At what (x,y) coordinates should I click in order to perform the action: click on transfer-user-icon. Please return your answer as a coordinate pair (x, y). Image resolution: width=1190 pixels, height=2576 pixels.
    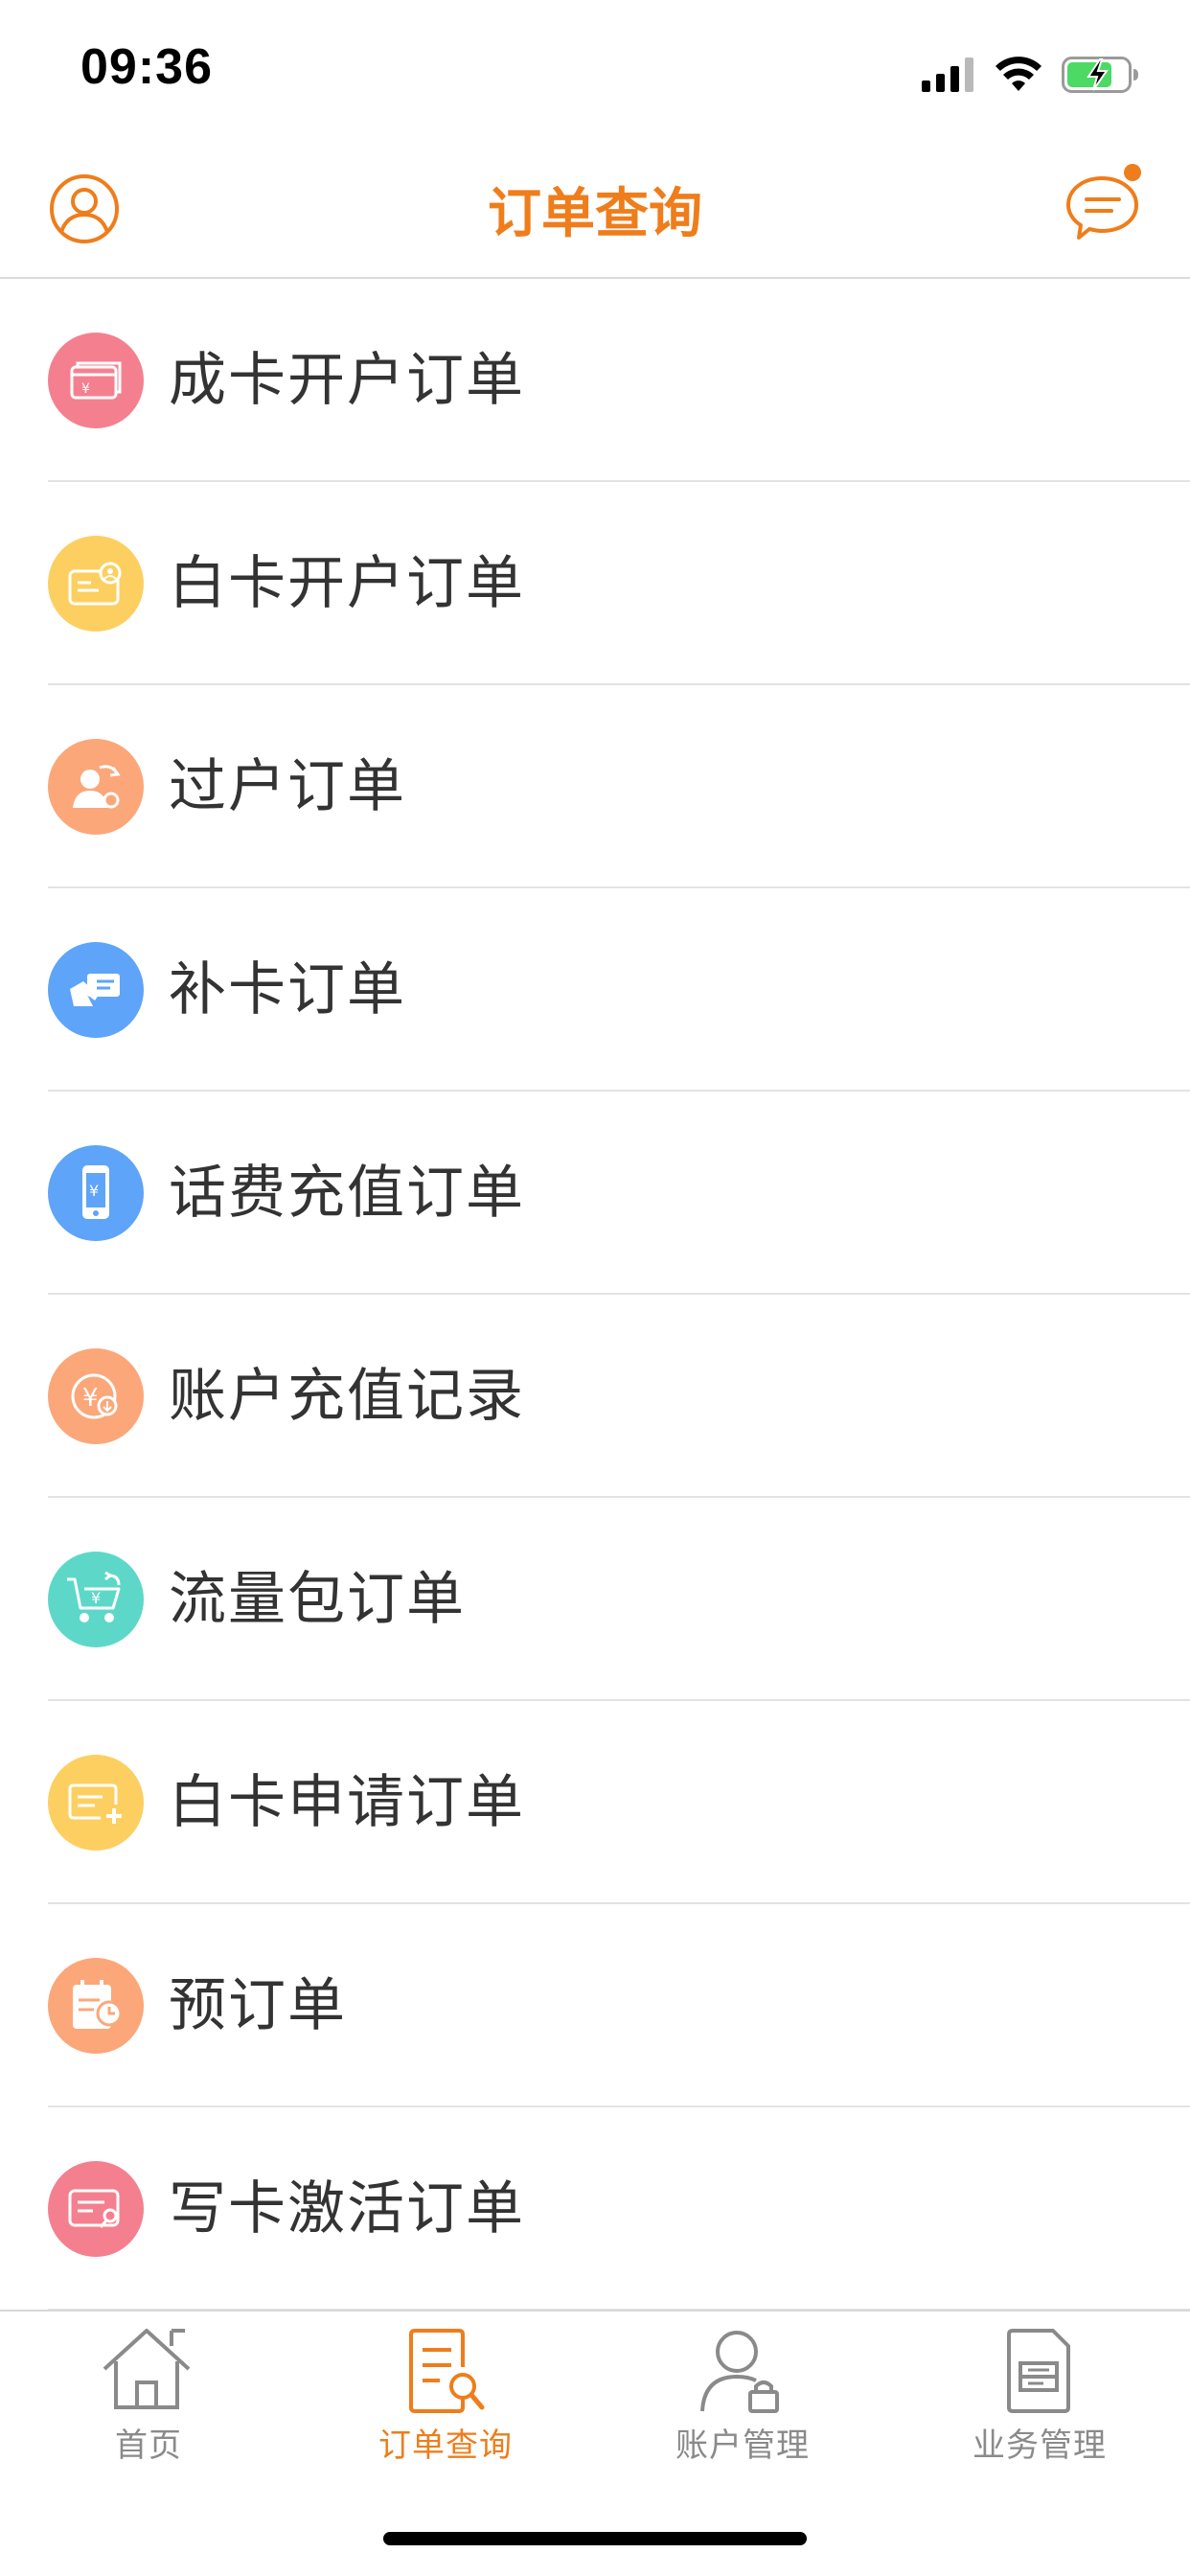
    Looking at the image, I should click on (96, 787).